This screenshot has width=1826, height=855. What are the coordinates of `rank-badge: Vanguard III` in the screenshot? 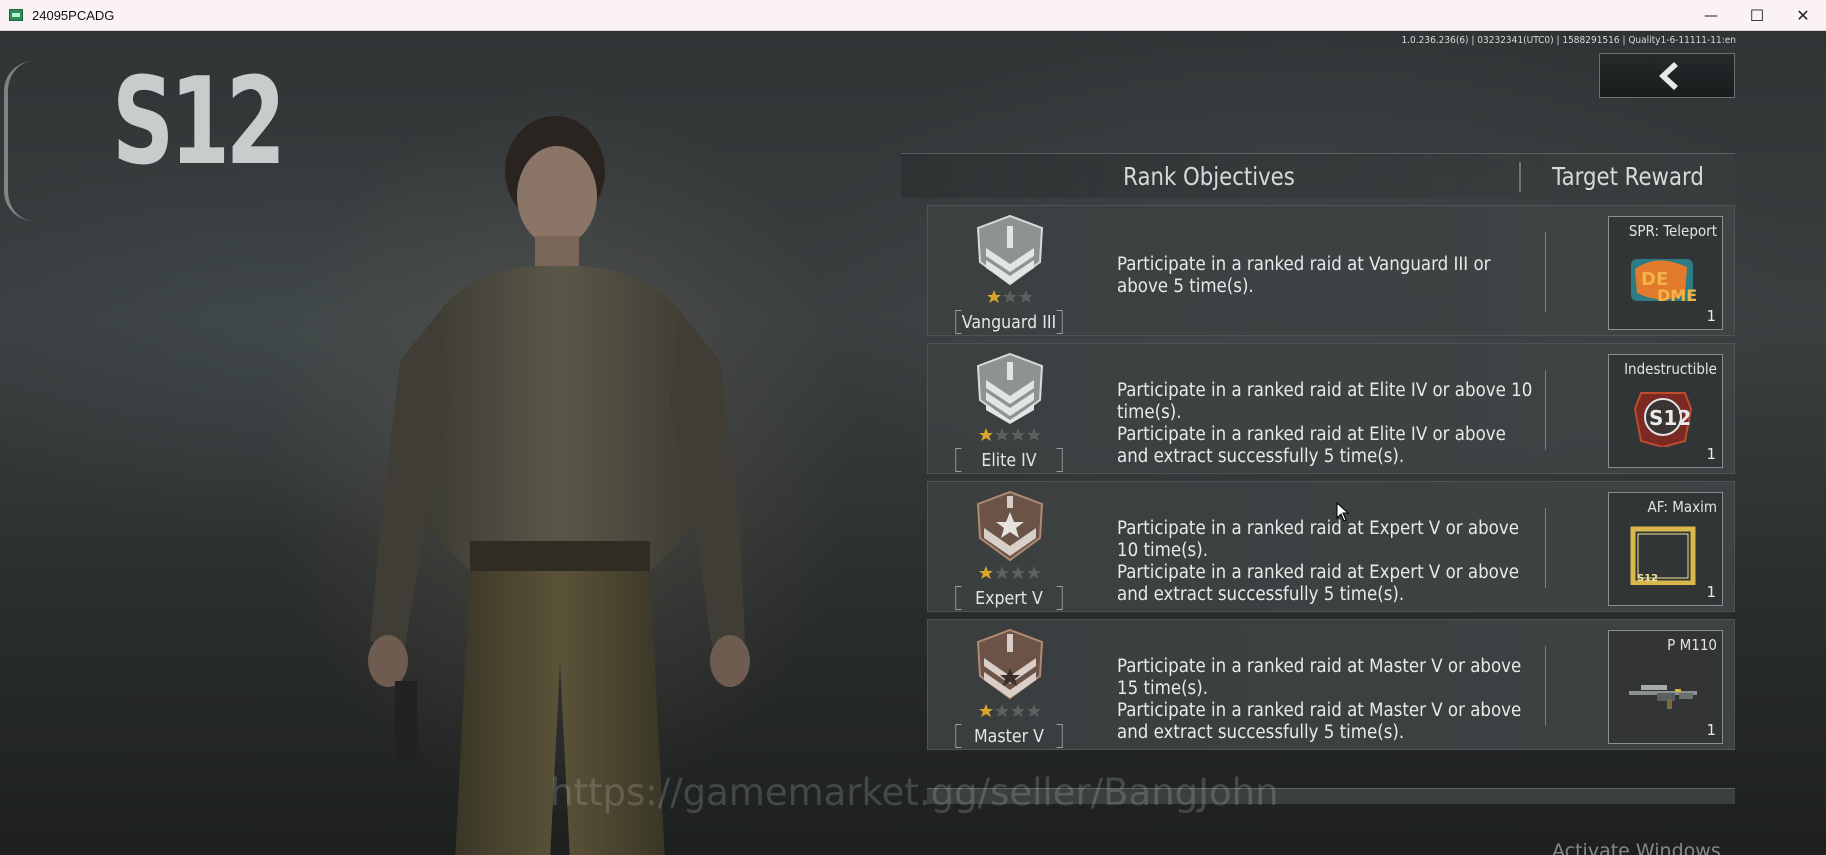 It's located at (1009, 274).